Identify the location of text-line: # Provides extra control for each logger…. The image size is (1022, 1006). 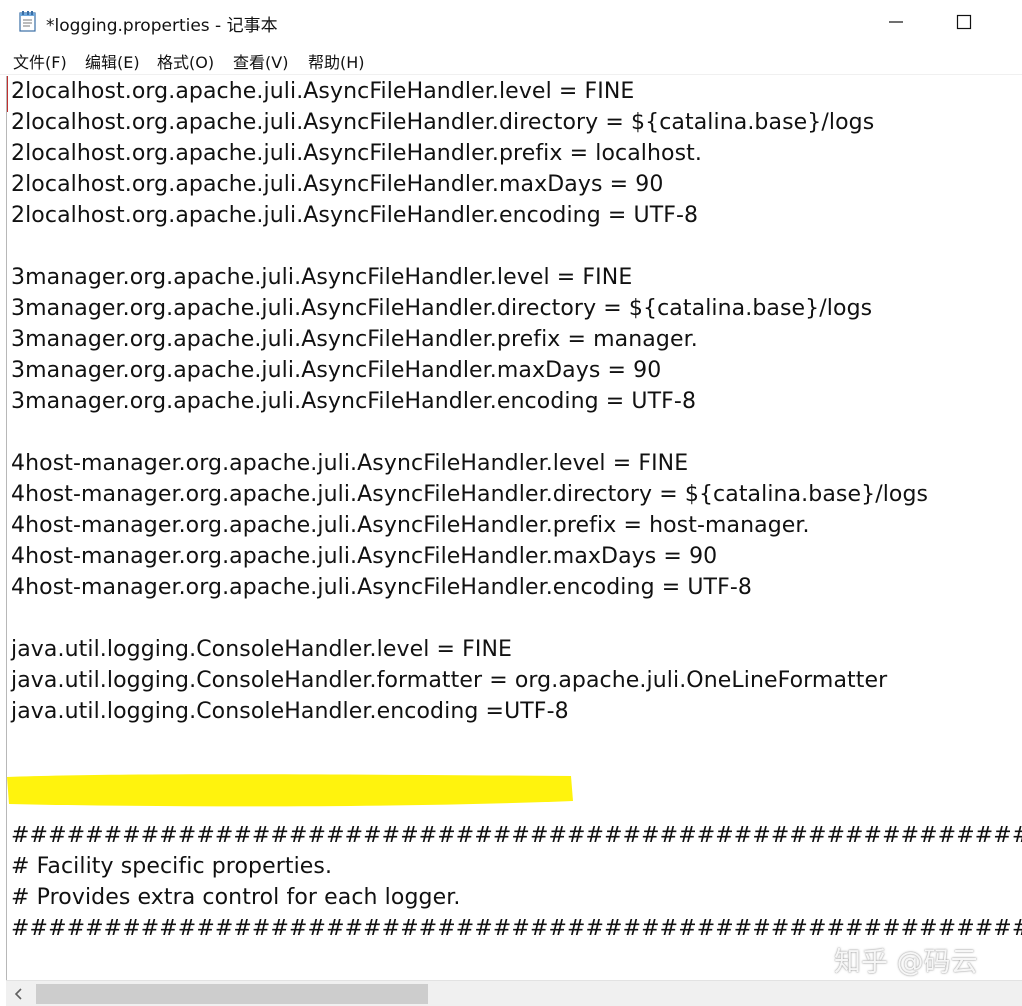
(235, 897).